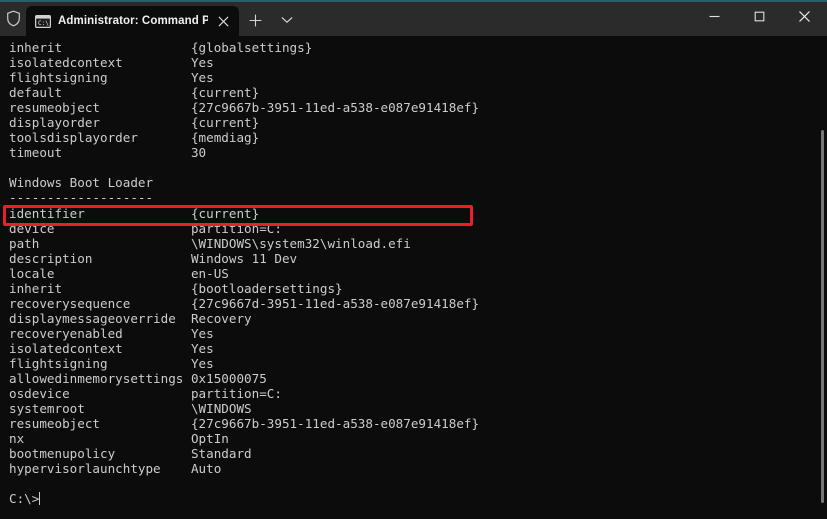  I want to click on tab-title: Administrator: Command Pro, so click(133, 21).